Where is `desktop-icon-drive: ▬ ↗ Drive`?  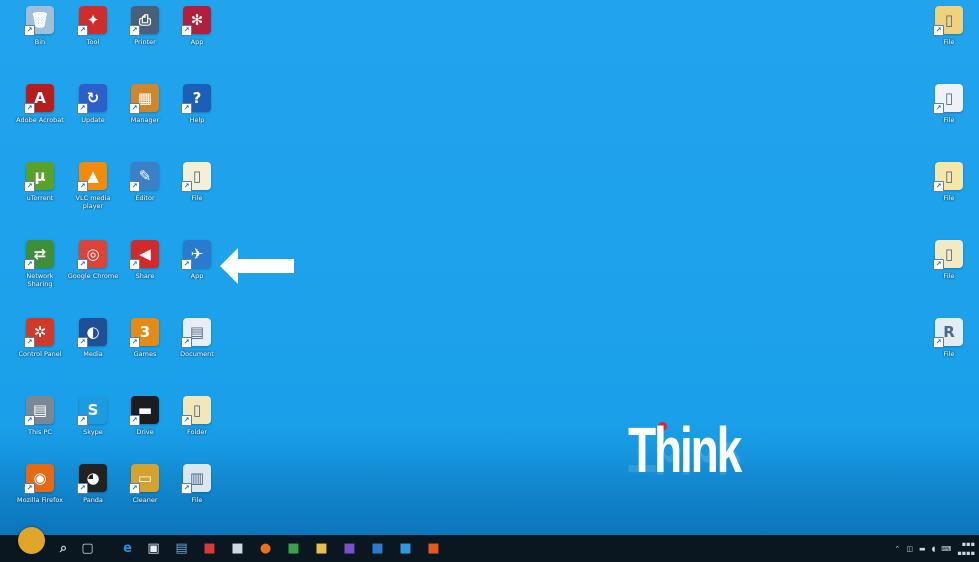 desktop-icon-drive: ▬ ↗ Drive is located at coordinates (145, 429).